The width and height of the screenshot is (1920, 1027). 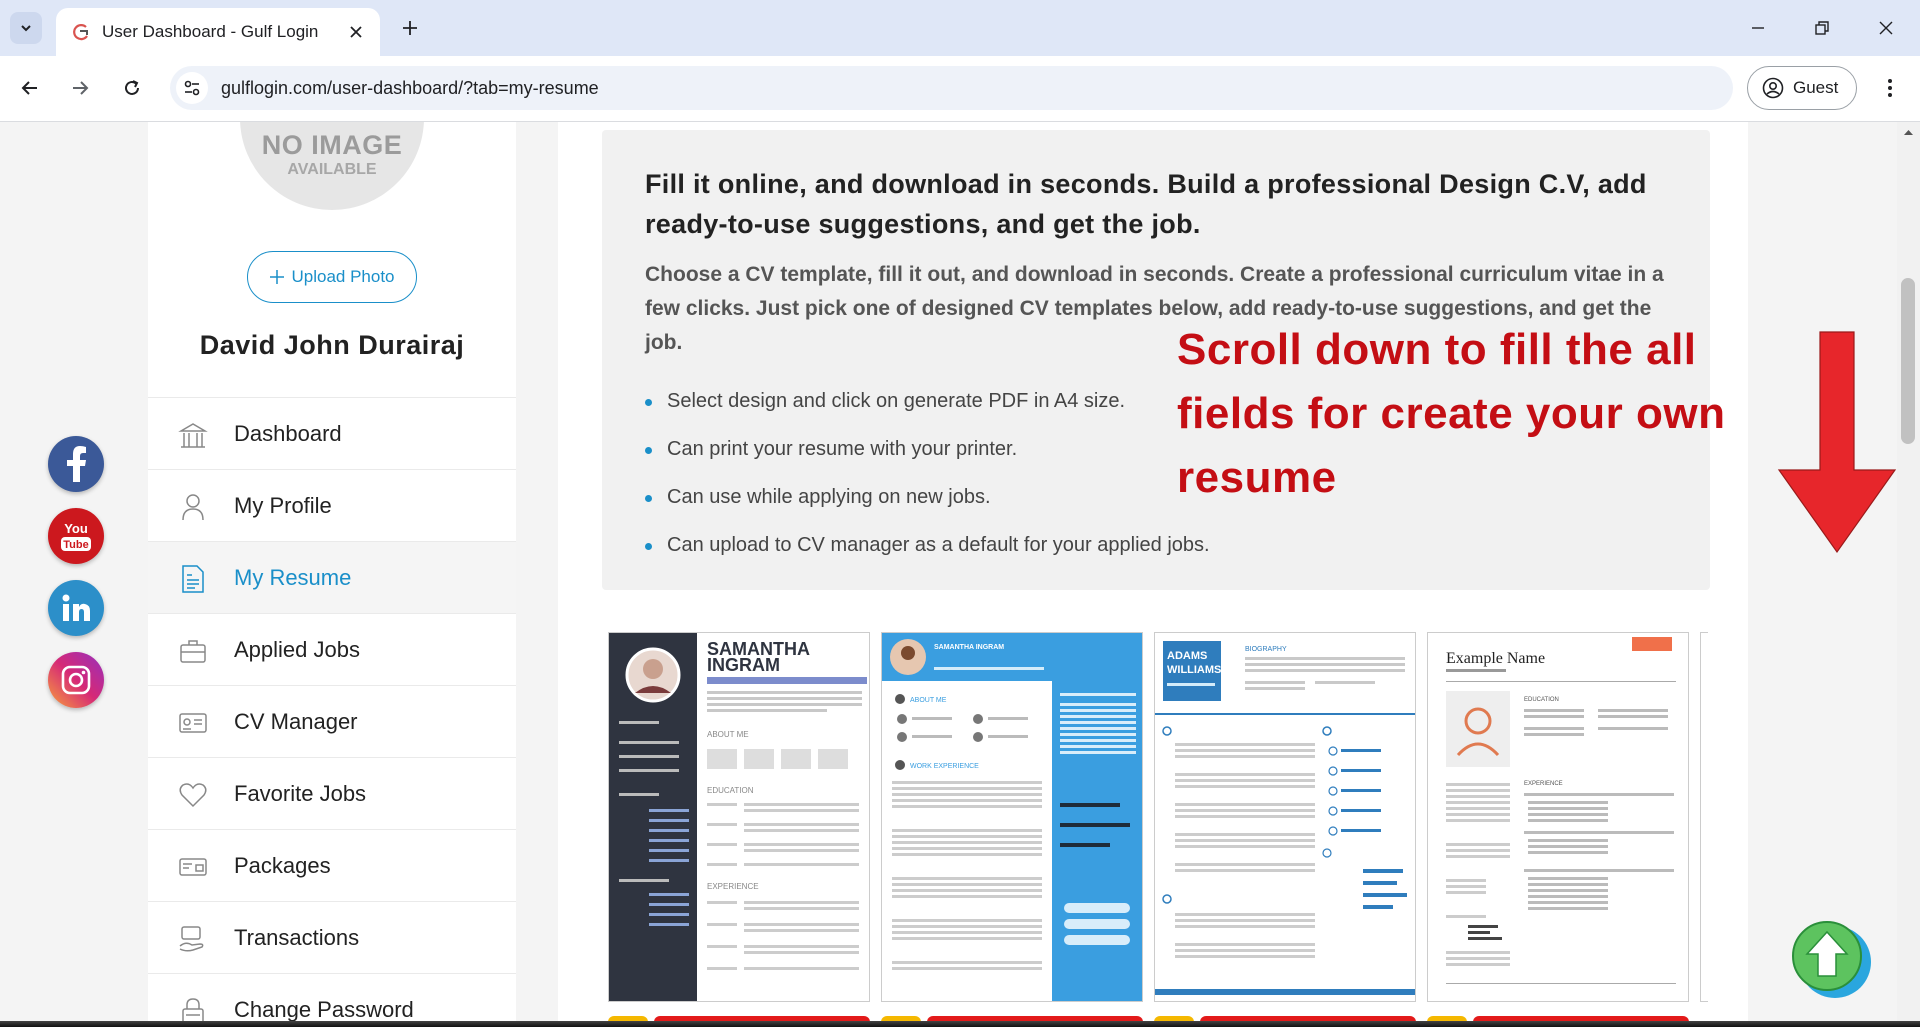 I want to click on youtube-icon: You Tube, so click(x=76, y=536).